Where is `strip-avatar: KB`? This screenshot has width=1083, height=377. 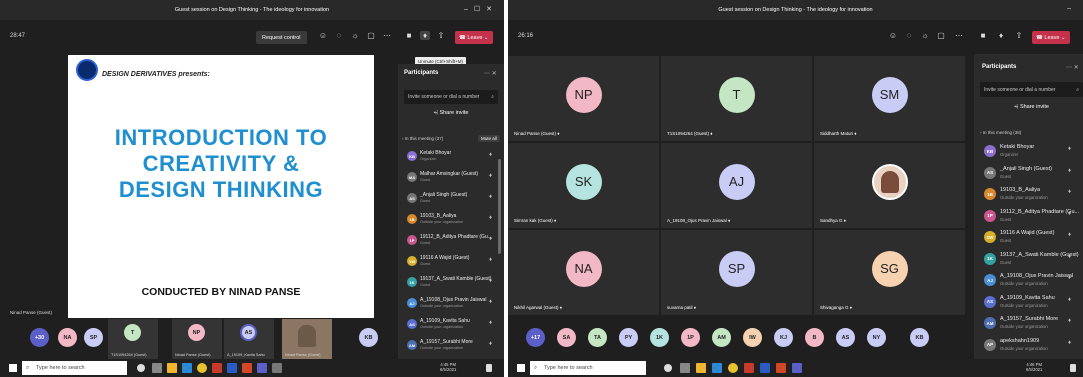 strip-avatar: KB is located at coordinates (368, 337).